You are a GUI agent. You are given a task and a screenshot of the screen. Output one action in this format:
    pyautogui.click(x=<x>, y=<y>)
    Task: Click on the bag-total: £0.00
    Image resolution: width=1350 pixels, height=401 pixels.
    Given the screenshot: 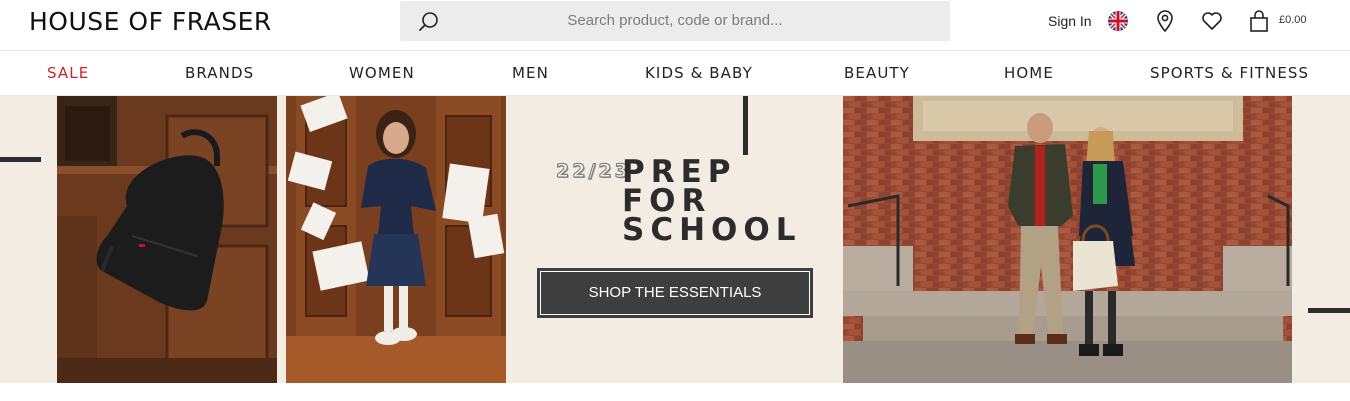 What is the action you would take?
    pyautogui.click(x=1293, y=20)
    